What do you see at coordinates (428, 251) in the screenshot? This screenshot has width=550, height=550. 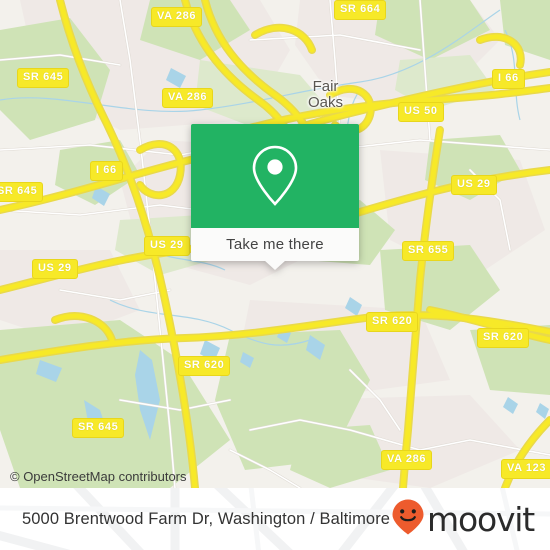 I see `route-shield: SR 655` at bounding box center [428, 251].